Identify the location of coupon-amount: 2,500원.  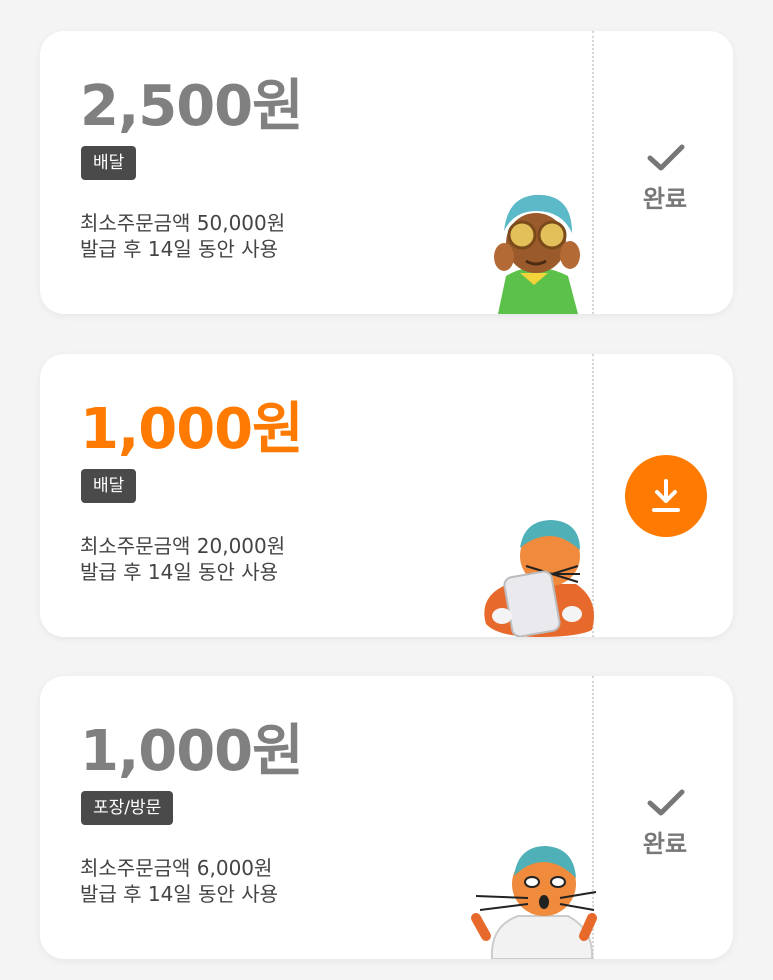
(192, 106).